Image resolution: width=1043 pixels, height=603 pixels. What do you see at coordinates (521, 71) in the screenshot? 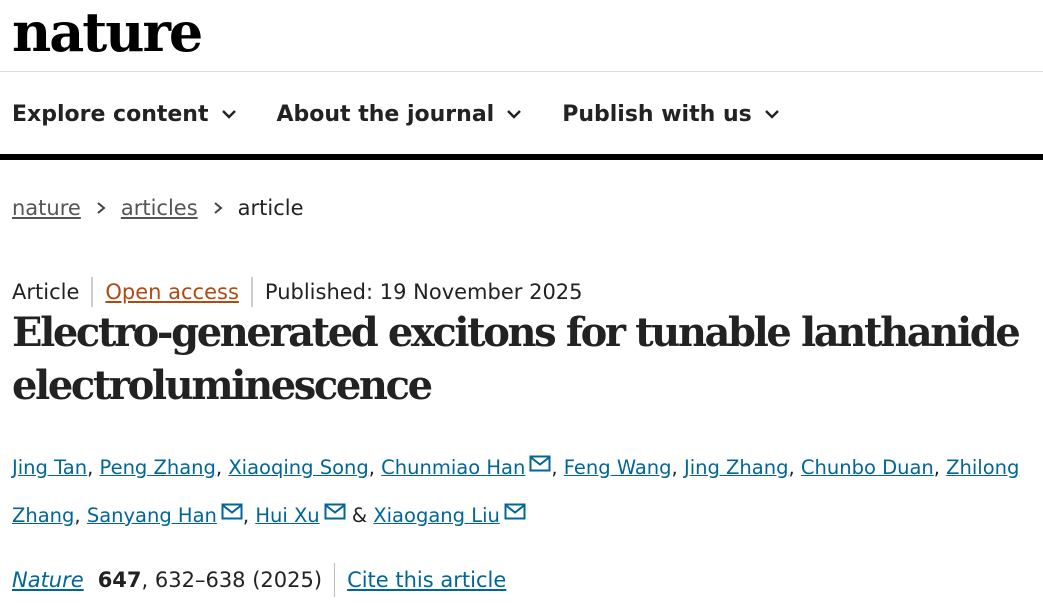
I see `header-divider` at bounding box center [521, 71].